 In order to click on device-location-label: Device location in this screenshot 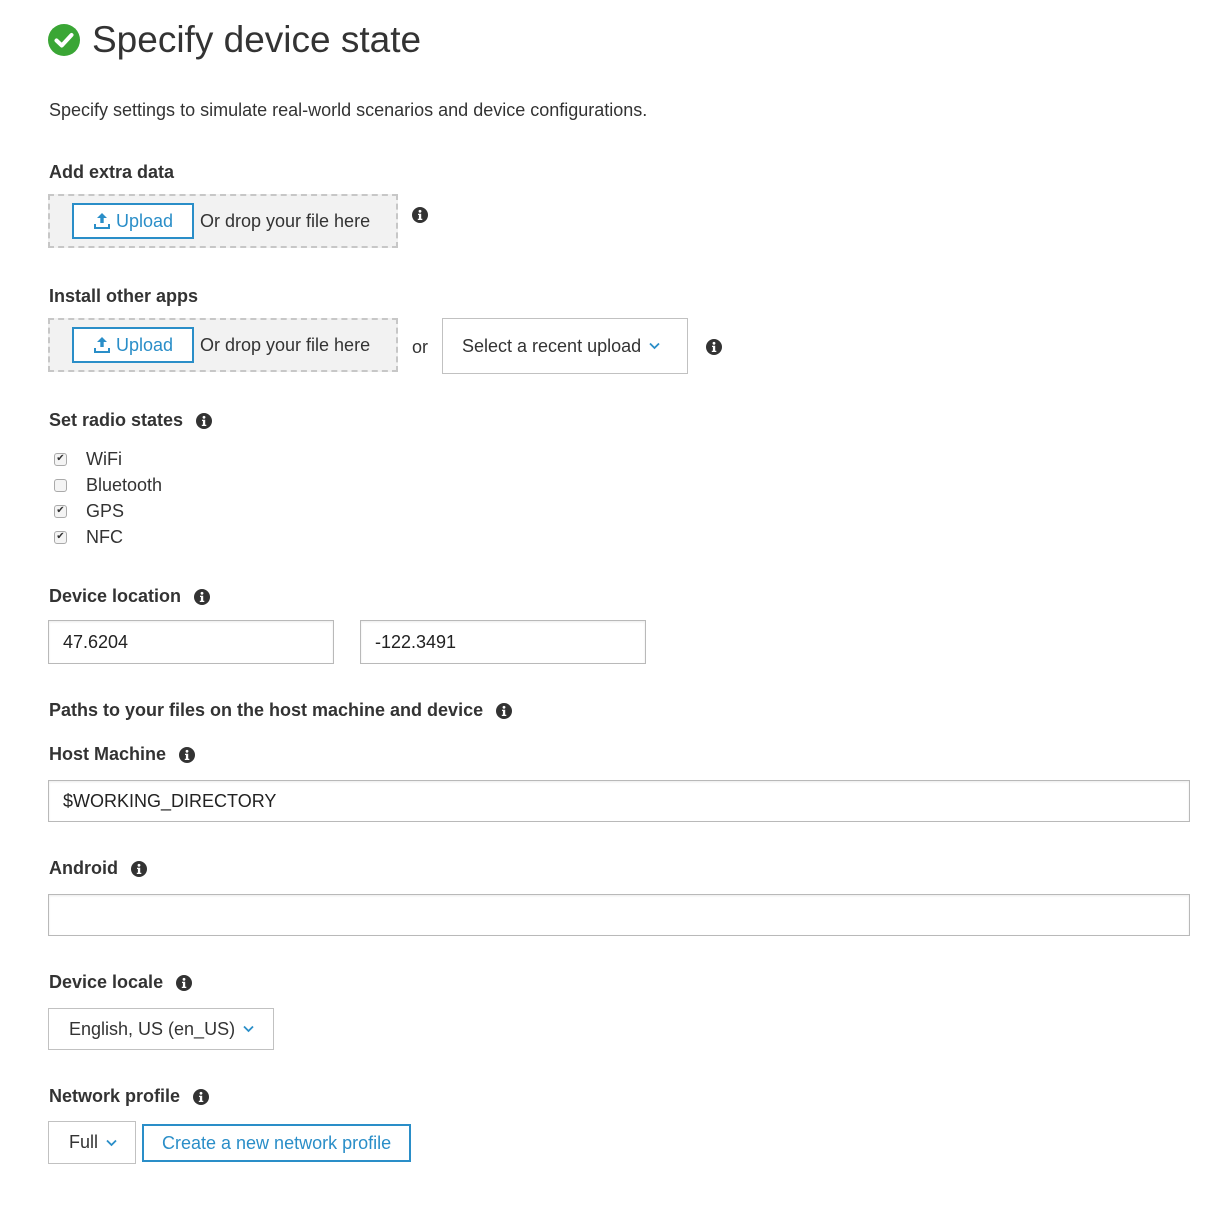, I will do `click(130, 596)`.